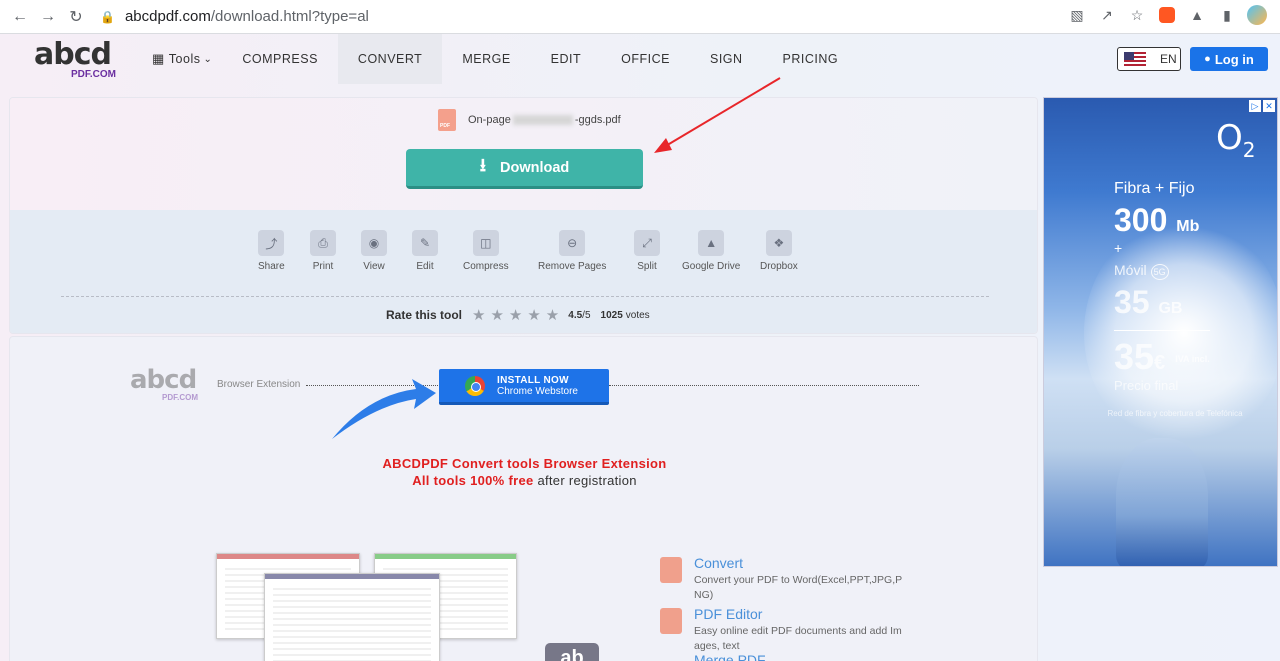  Describe the element at coordinates (525, 296) in the screenshot. I see `divider` at that location.